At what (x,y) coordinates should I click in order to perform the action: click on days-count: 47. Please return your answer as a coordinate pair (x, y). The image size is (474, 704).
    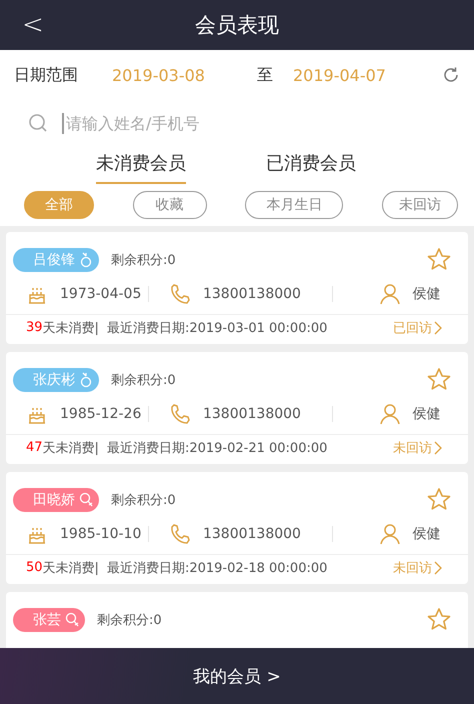
    Looking at the image, I should click on (34, 447).